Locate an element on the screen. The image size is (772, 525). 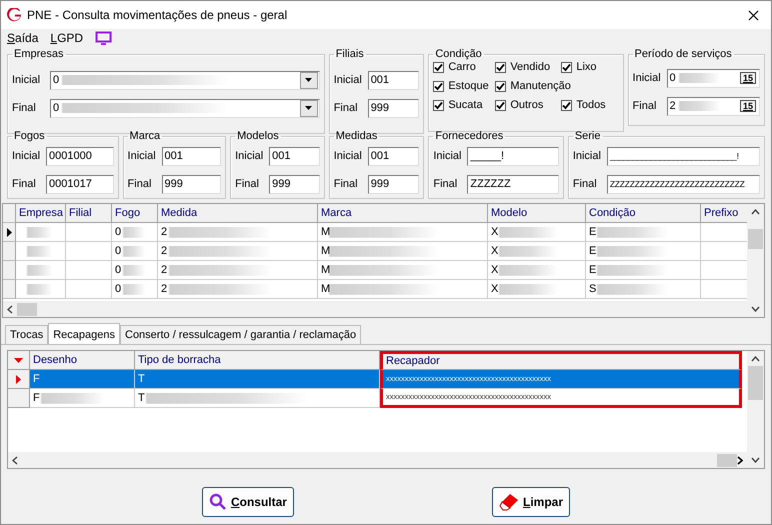
group-label: Fornecedores is located at coordinates (469, 136).